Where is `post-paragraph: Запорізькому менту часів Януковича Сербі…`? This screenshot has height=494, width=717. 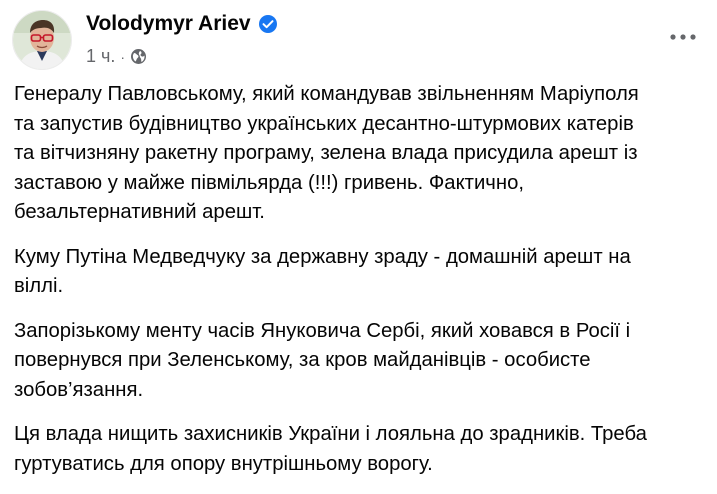 post-paragraph: Запорізькому менту часів Януковича Сербі… is located at coordinates (322, 360).